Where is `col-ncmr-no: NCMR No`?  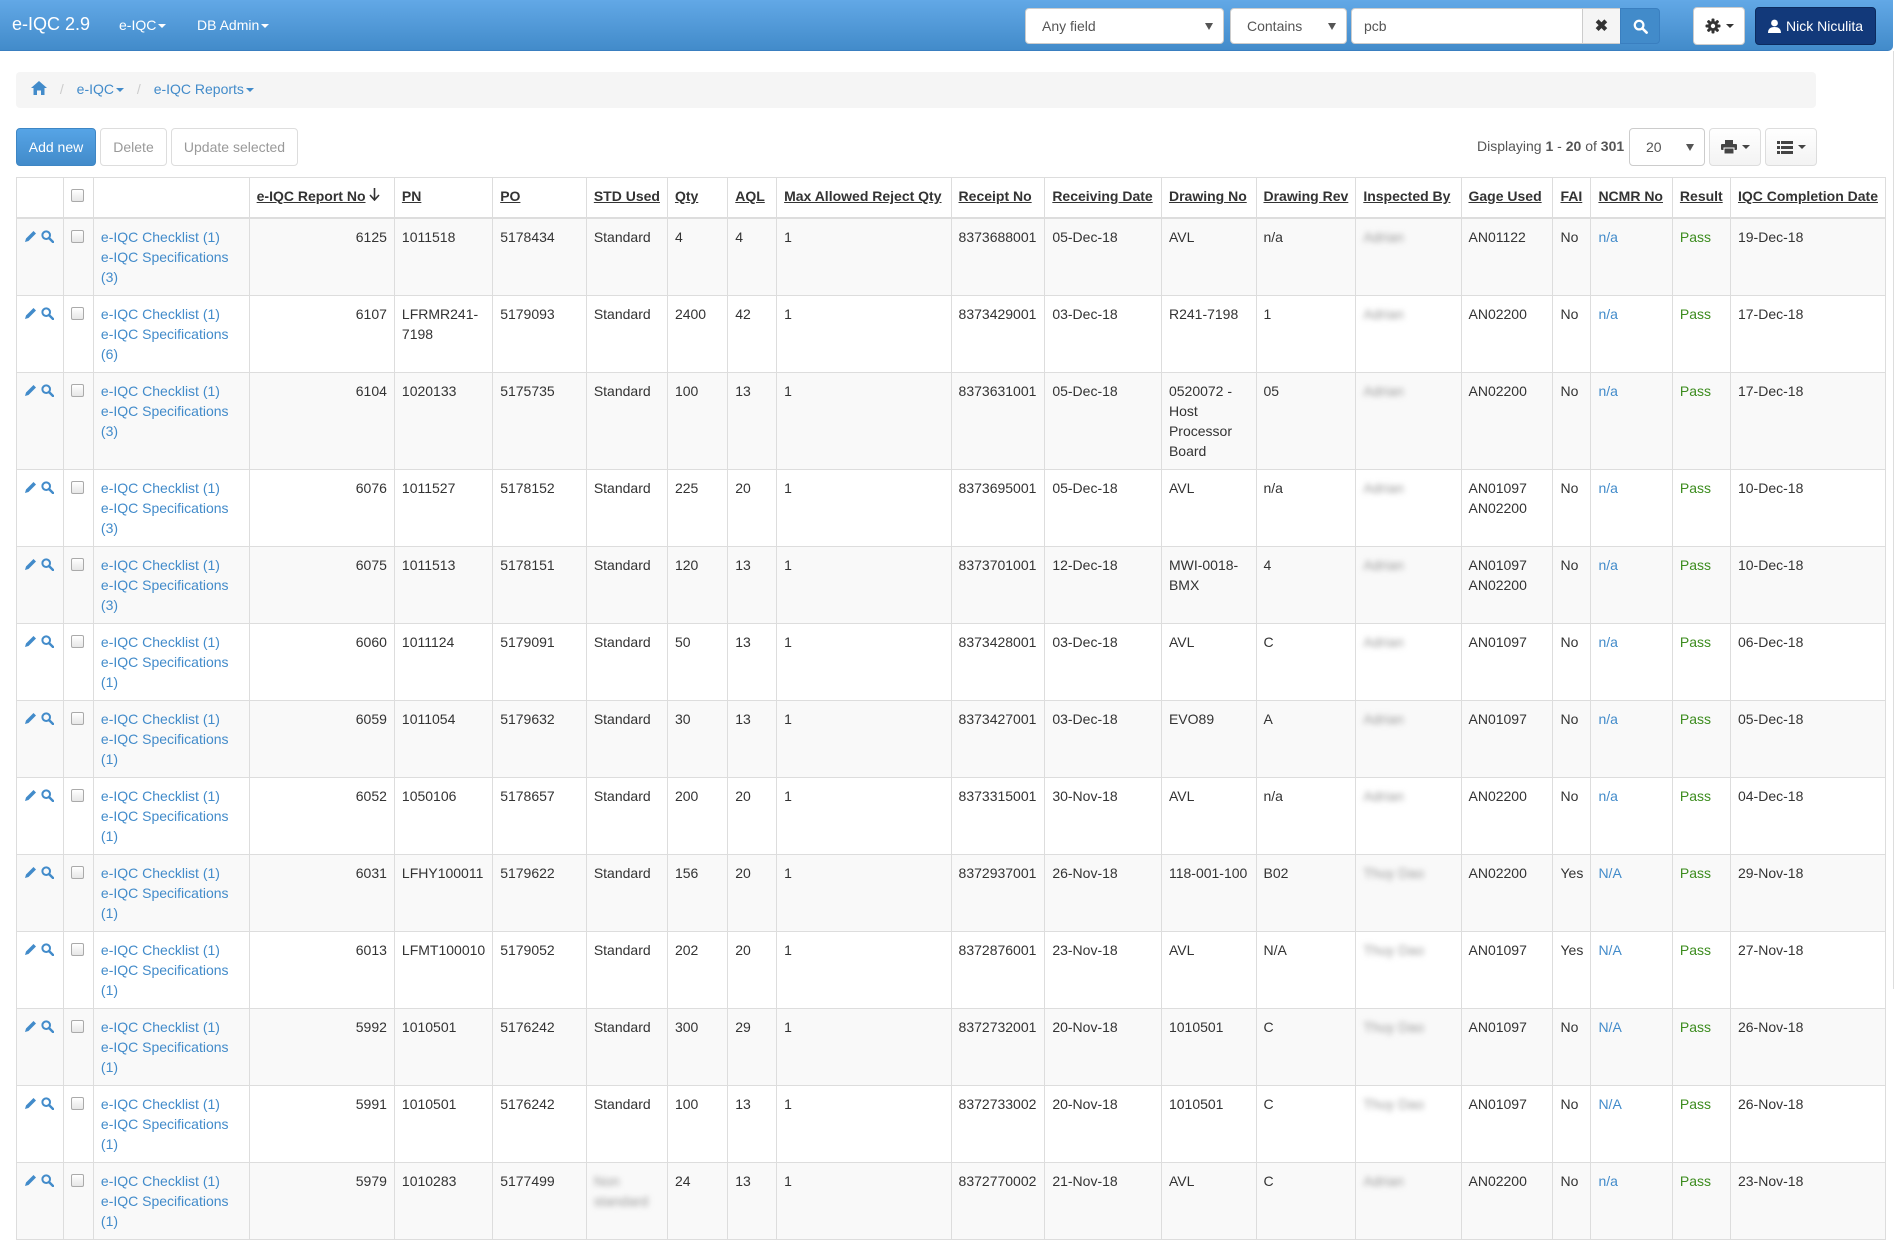 col-ncmr-no: NCMR No is located at coordinates (1630, 196).